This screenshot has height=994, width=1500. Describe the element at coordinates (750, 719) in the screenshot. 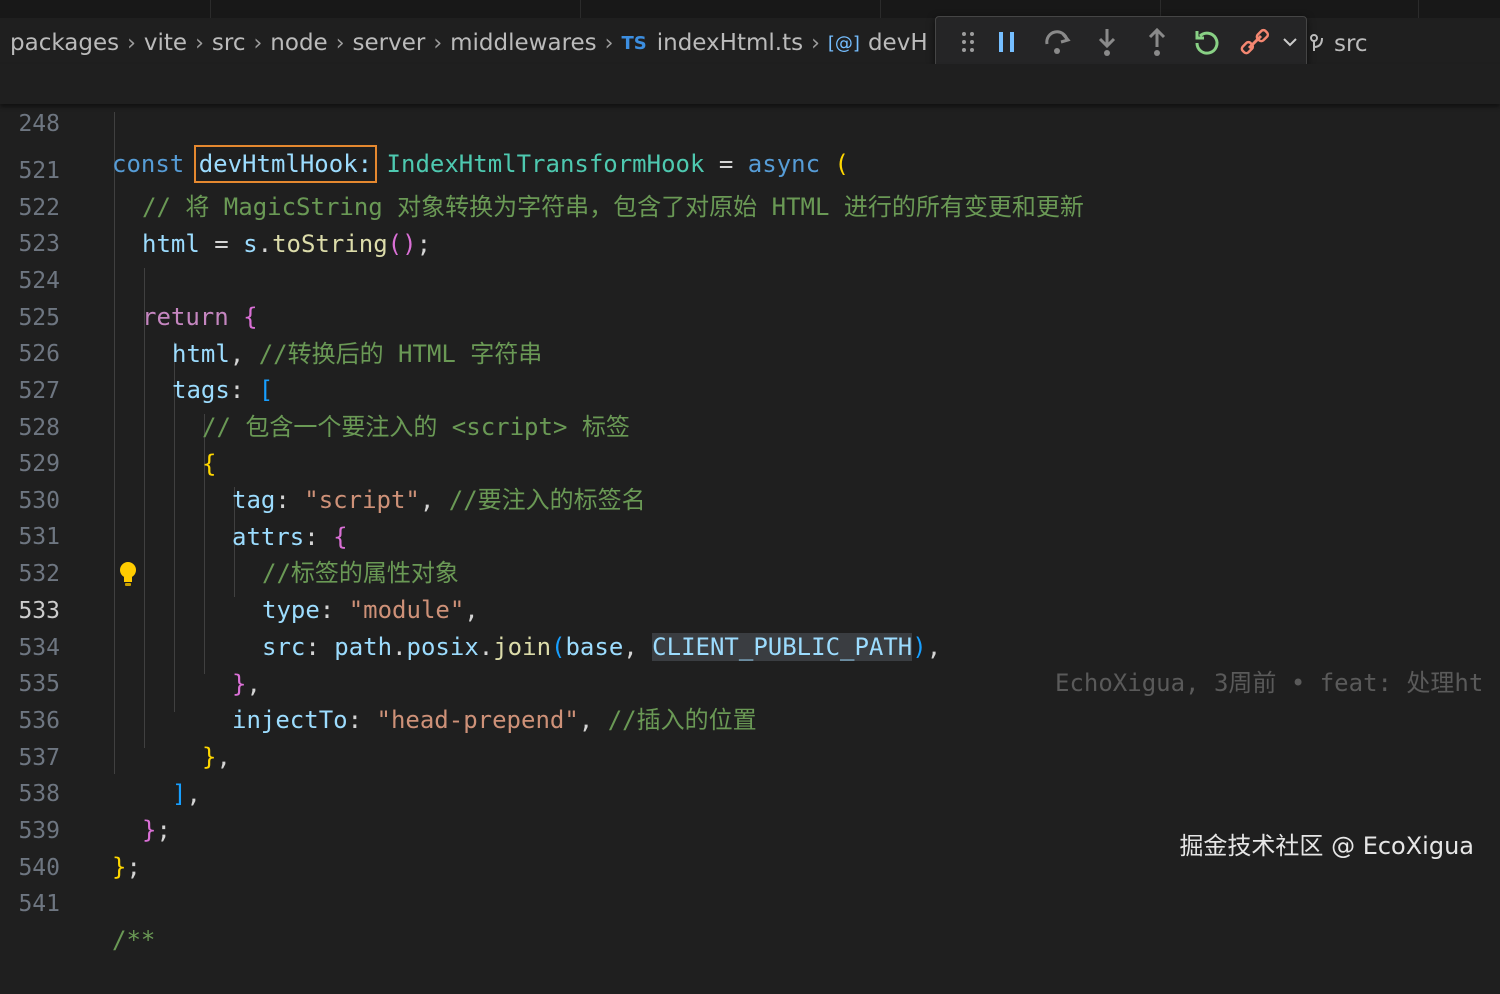

I see `code-line: 536 },` at that location.